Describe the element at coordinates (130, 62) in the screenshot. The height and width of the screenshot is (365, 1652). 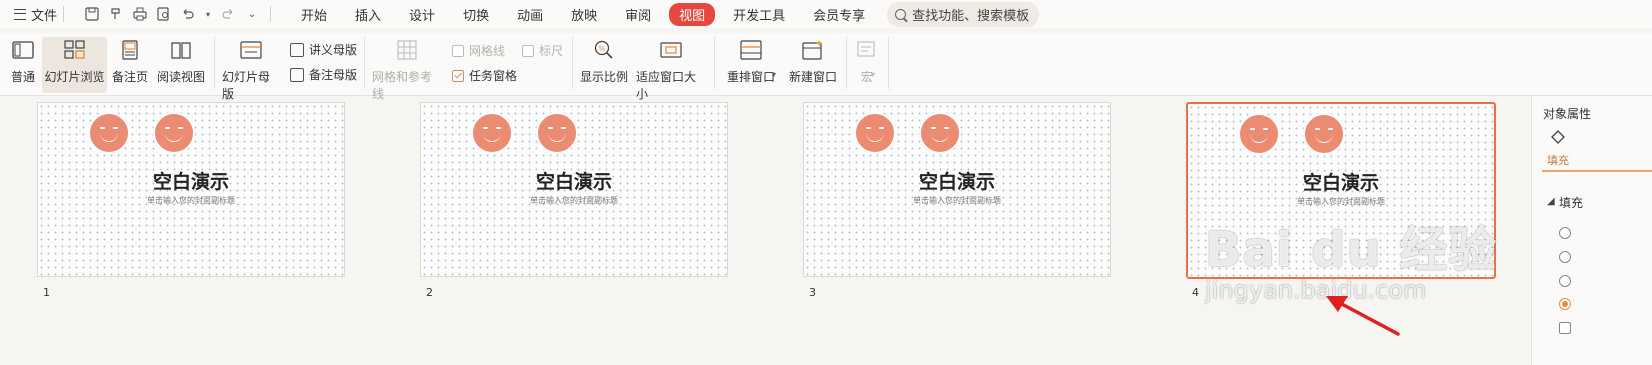
I see `notes-page-button: 备注页` at that location.